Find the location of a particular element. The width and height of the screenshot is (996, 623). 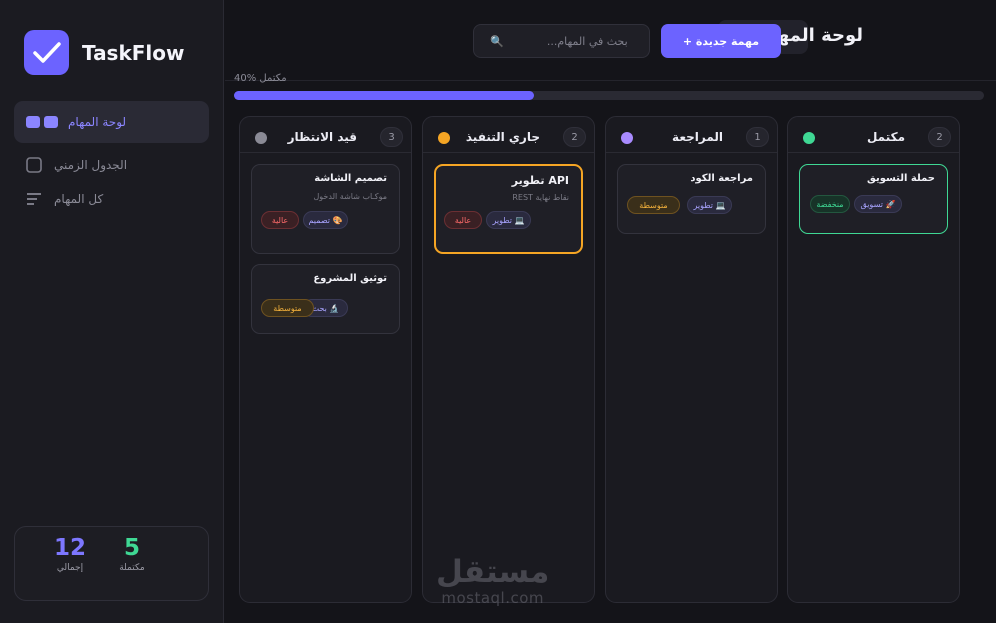

priority-tag: منخفضة is located at coordinates (830, 204).